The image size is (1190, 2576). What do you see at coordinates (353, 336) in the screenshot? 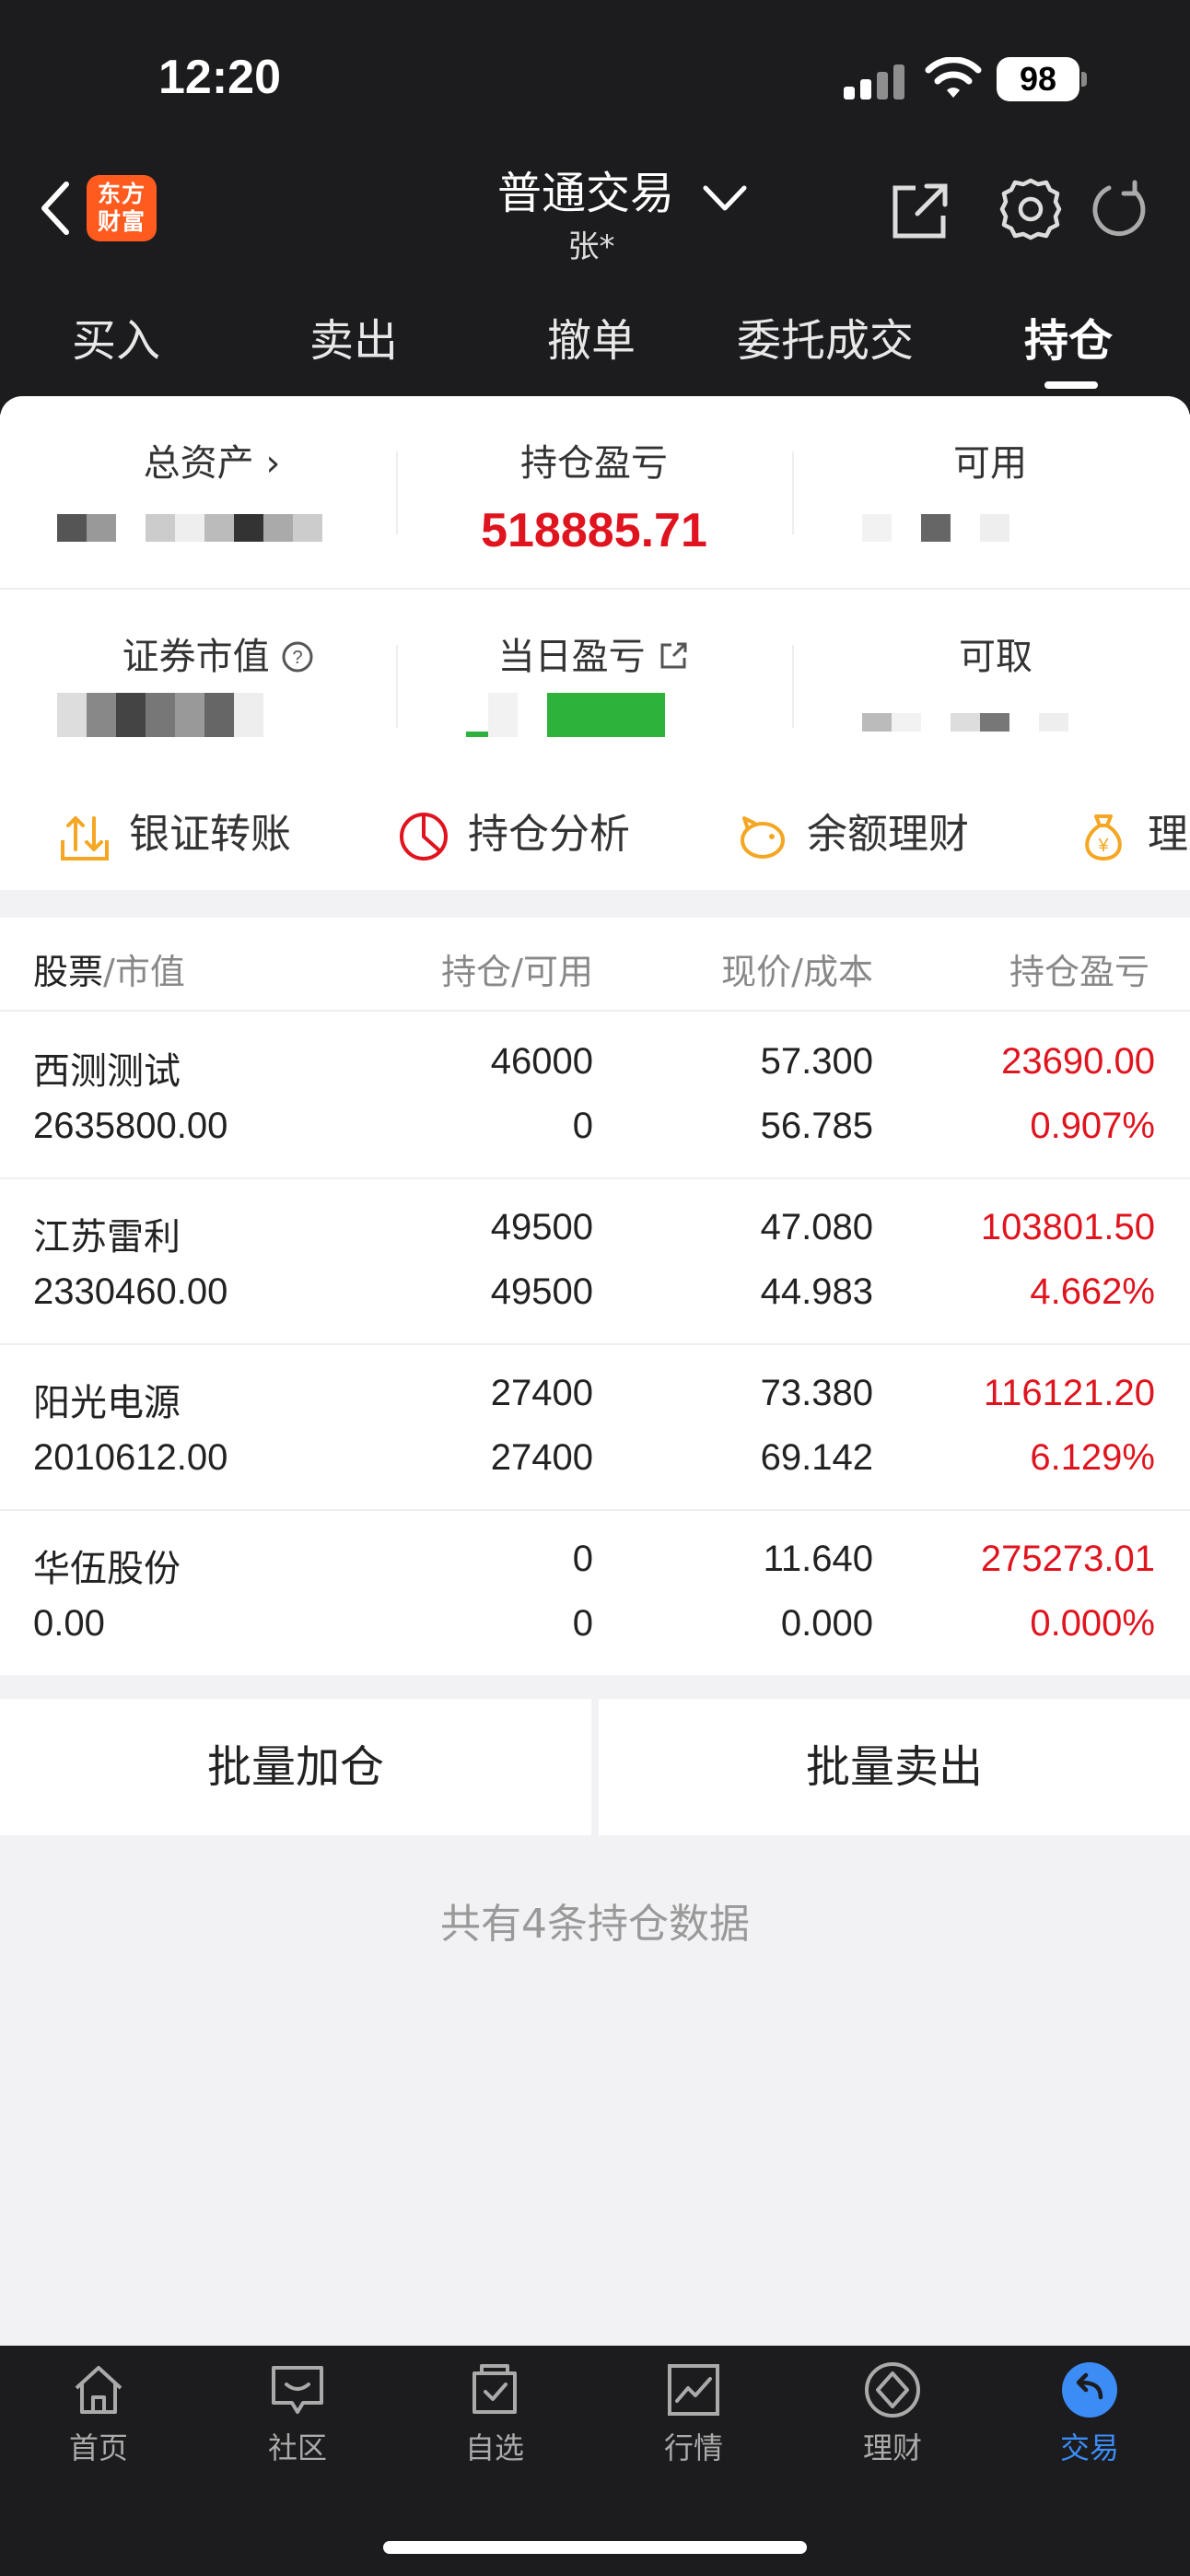
I see `tab-sell: 卖出` at bounding box center [353, 336].